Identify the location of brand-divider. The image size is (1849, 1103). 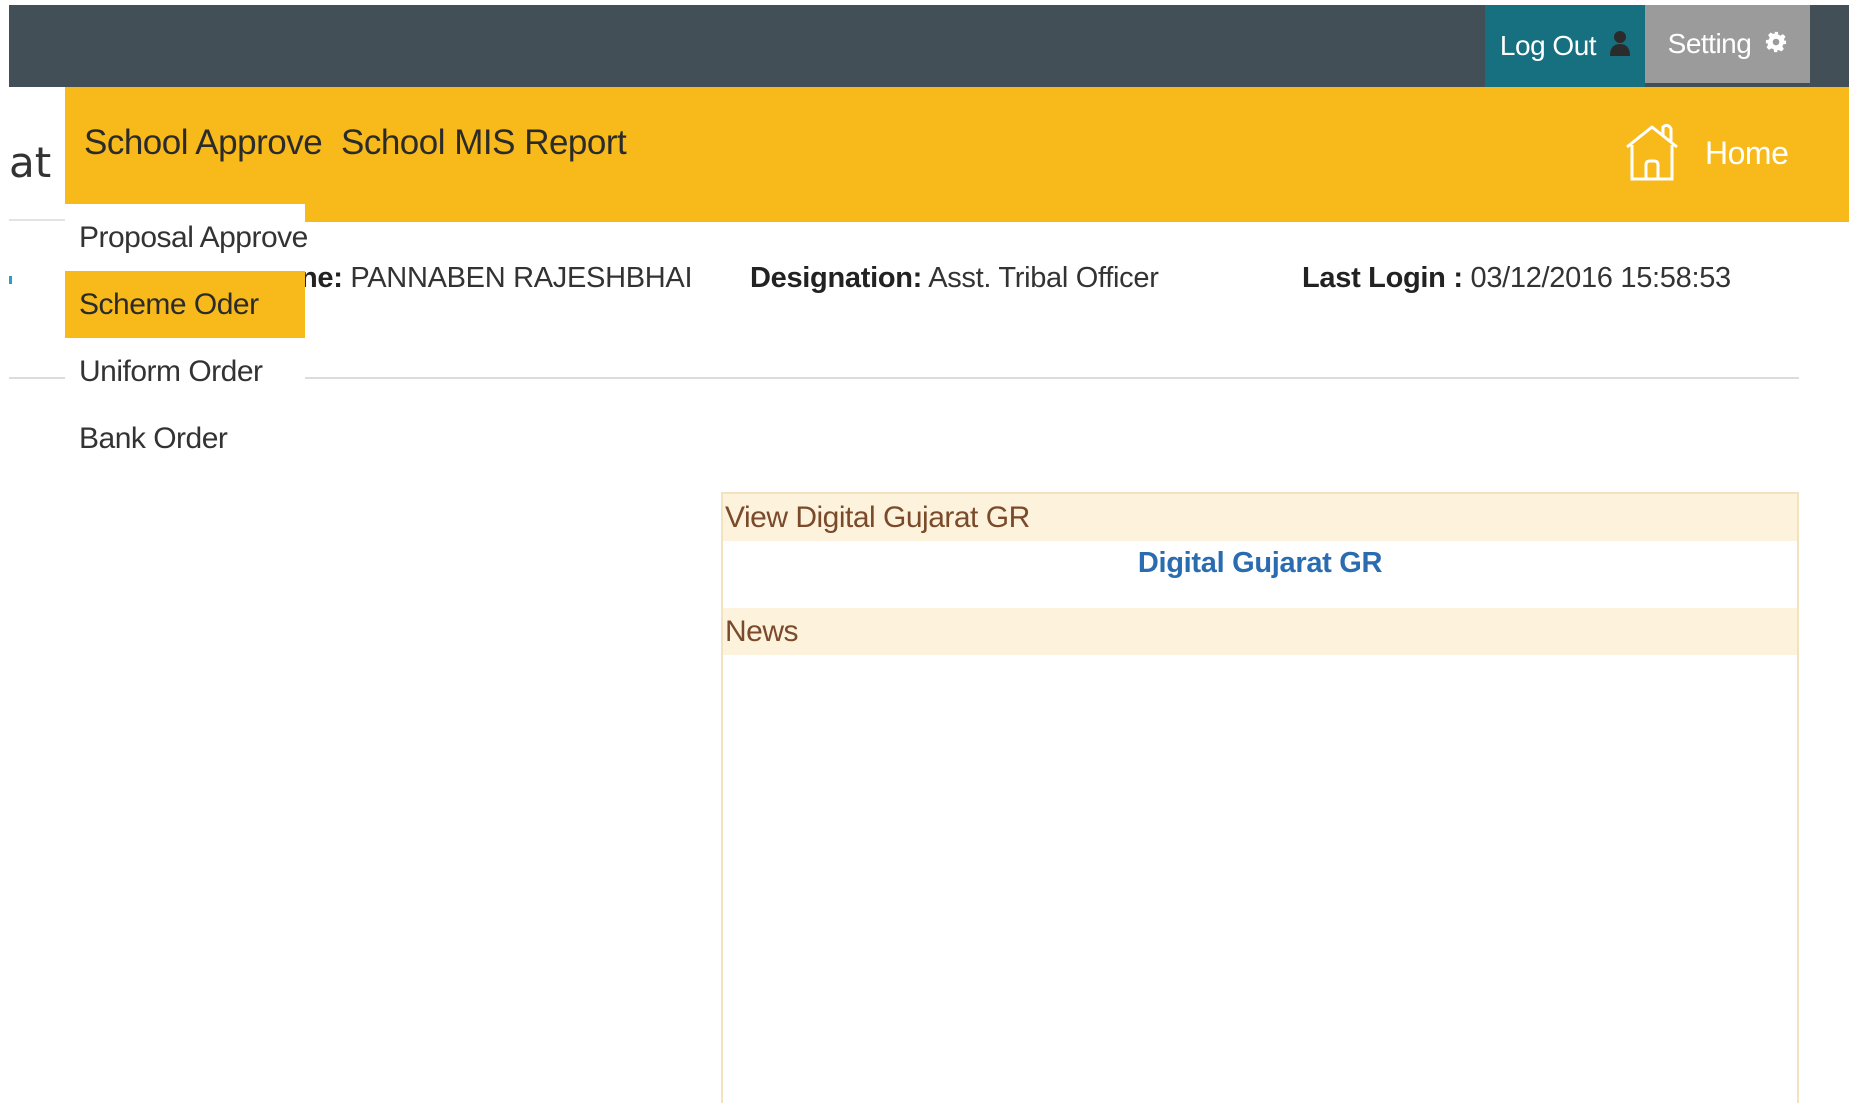
(37, 220).